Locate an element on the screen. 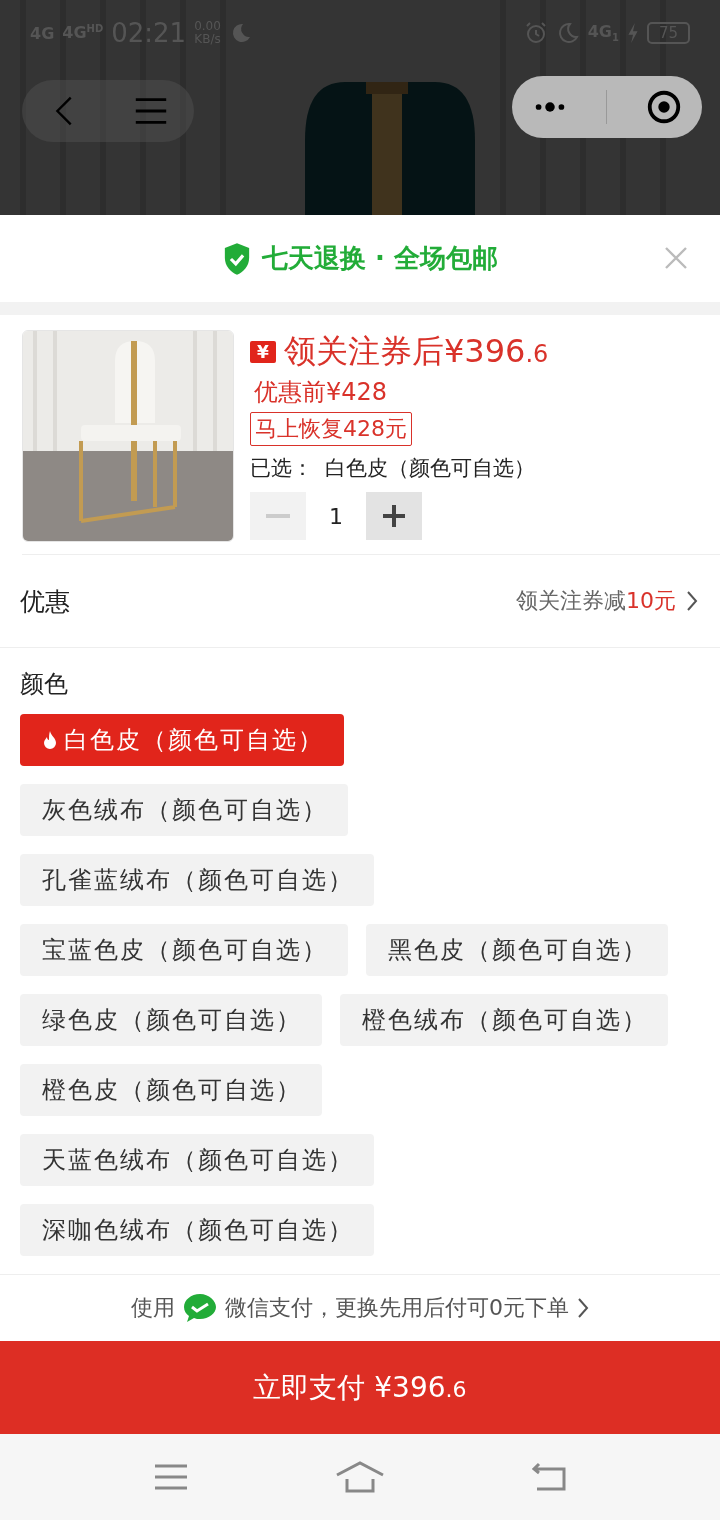  close-icon is located at coordinates (676, 258).